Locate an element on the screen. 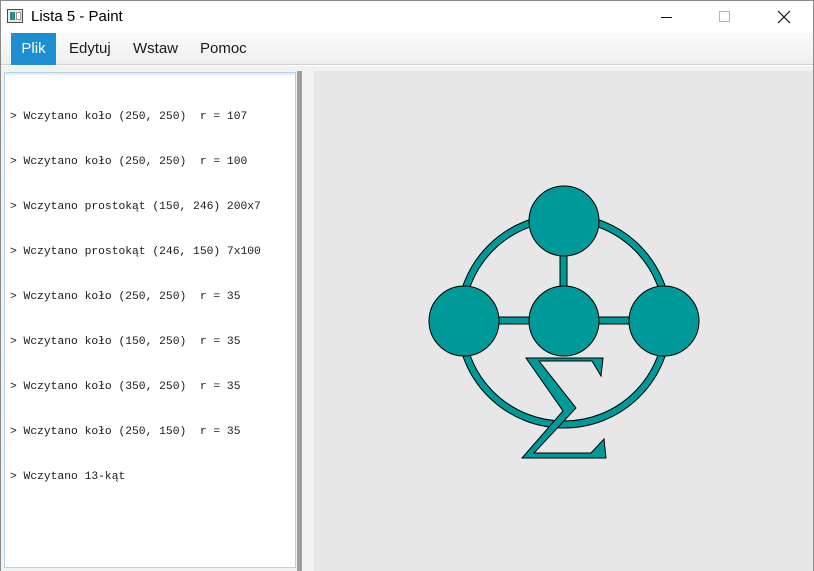  close-icon is located at coordinates (784, 17).